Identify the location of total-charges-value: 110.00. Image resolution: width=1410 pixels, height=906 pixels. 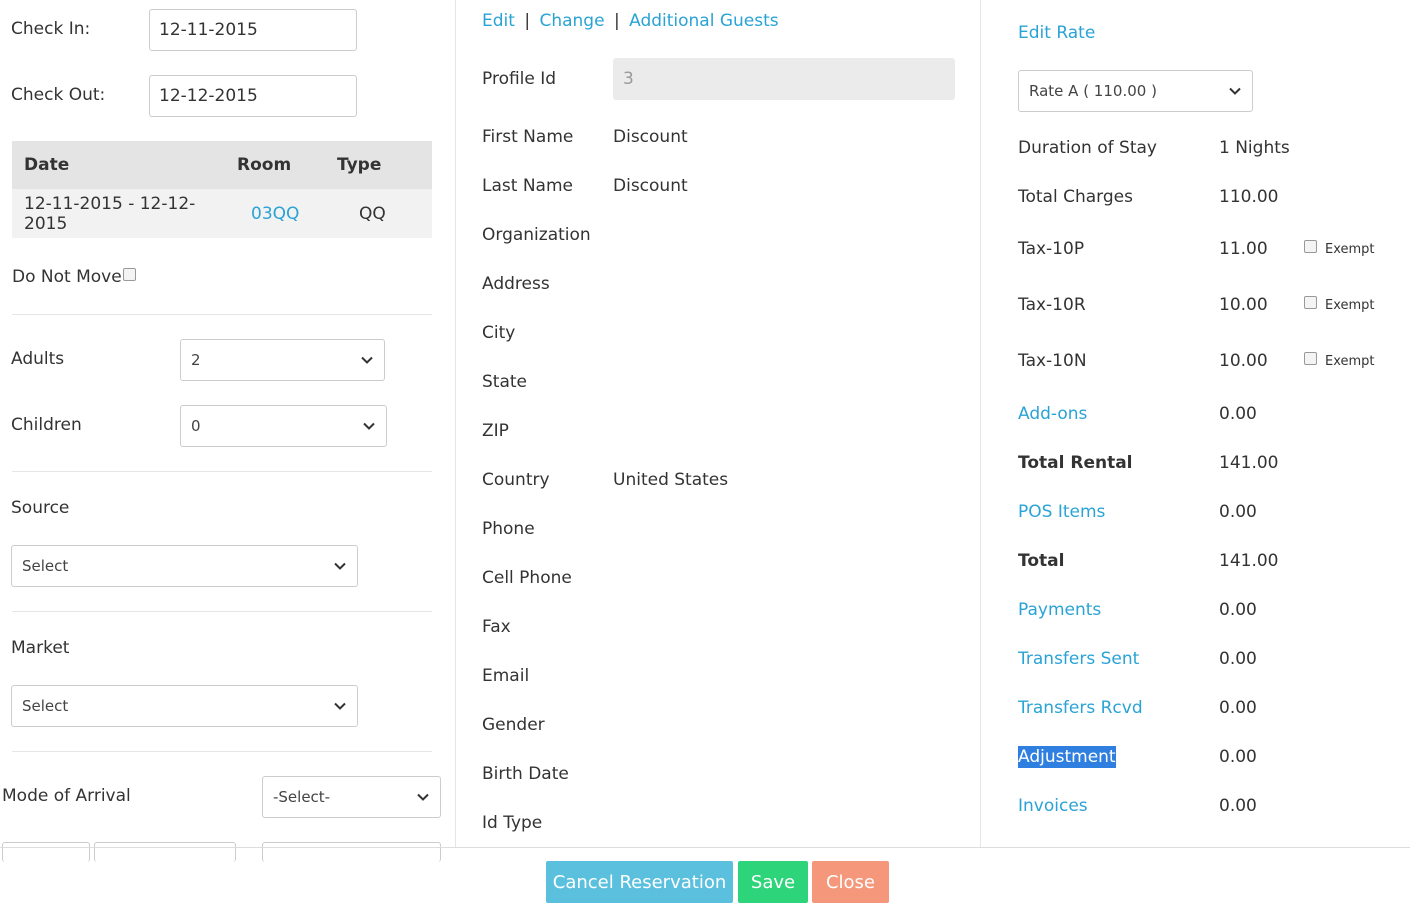
(1249, 197).